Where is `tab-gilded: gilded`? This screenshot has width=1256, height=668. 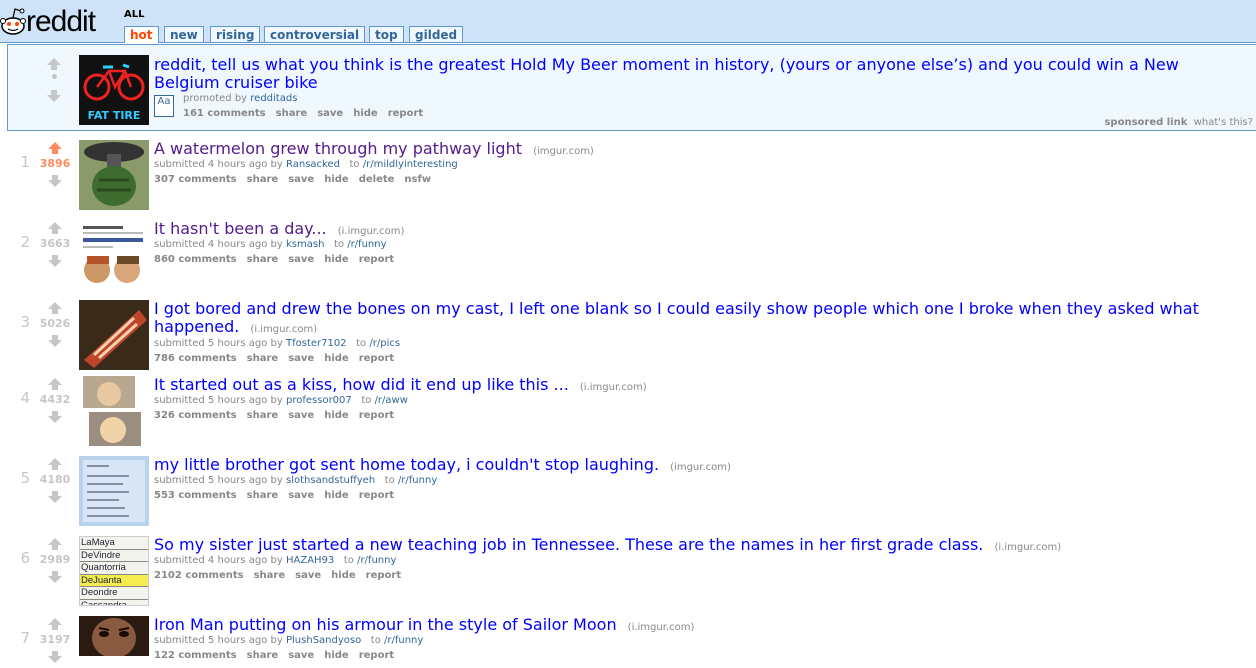
tab-gilded: gilded is located at coordinates (436, 34).